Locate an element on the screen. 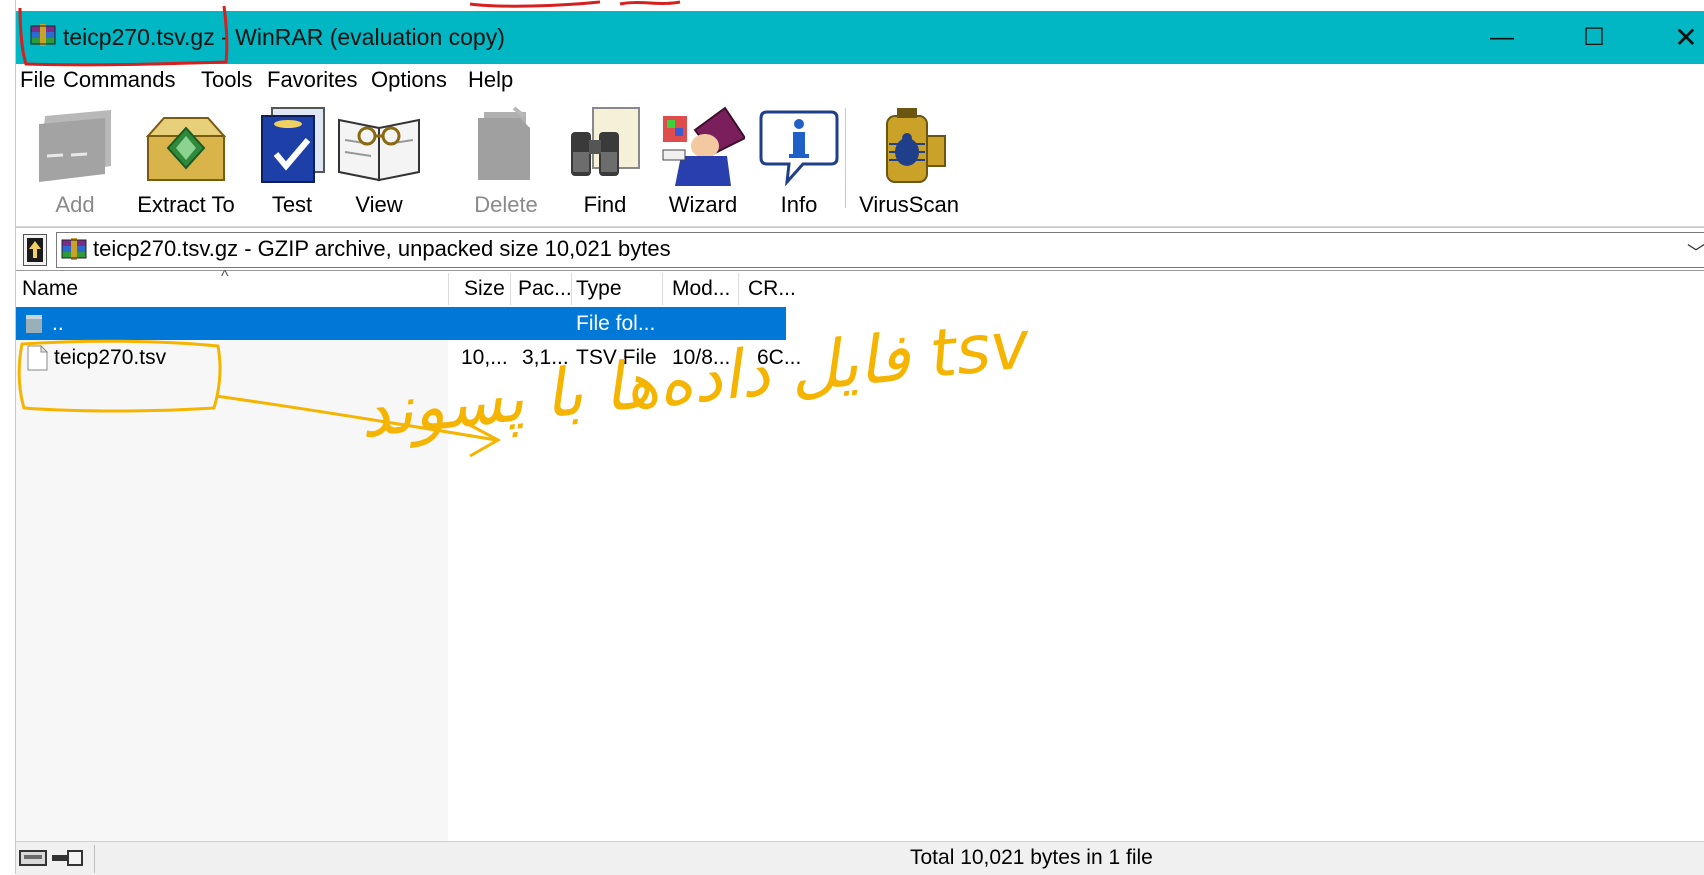 This screenshot has height=875, width=1704. menu-favorites: Favorites is located at coordinates (312, 80).